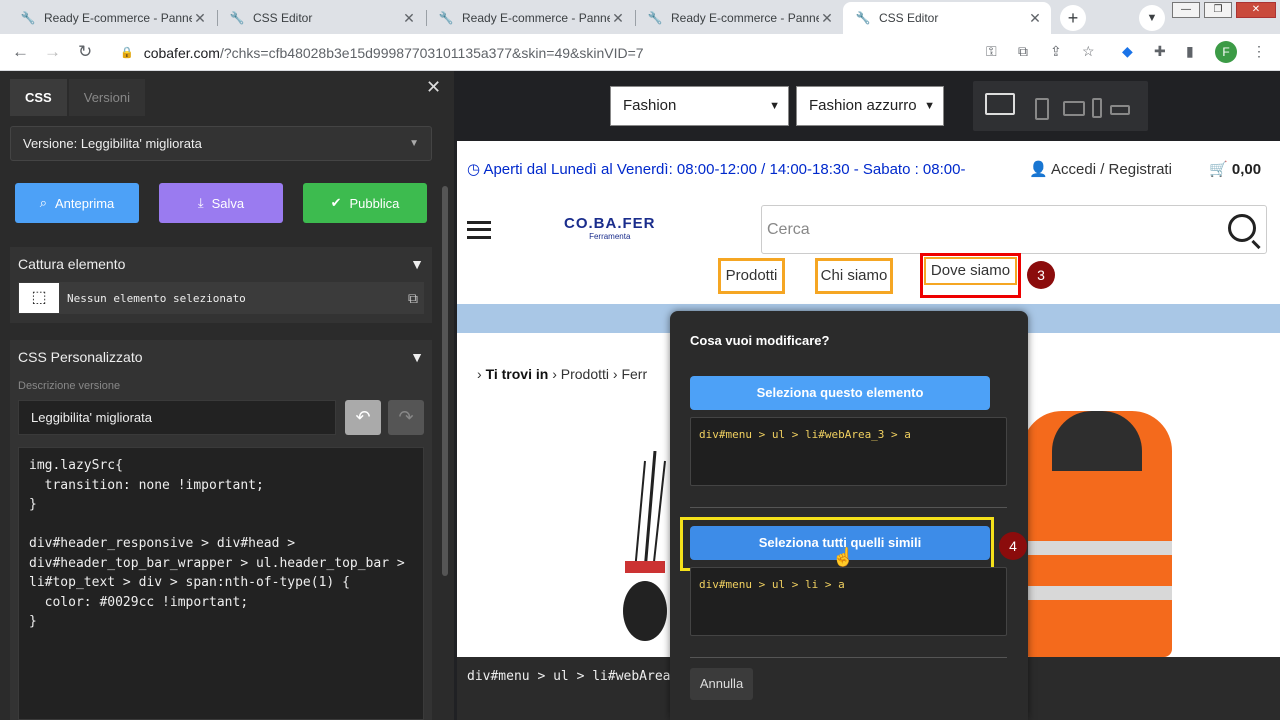  Describe the element at coordinates (1074, 108) in the screenshot. I see `tablet-landscape-icon` at that location.